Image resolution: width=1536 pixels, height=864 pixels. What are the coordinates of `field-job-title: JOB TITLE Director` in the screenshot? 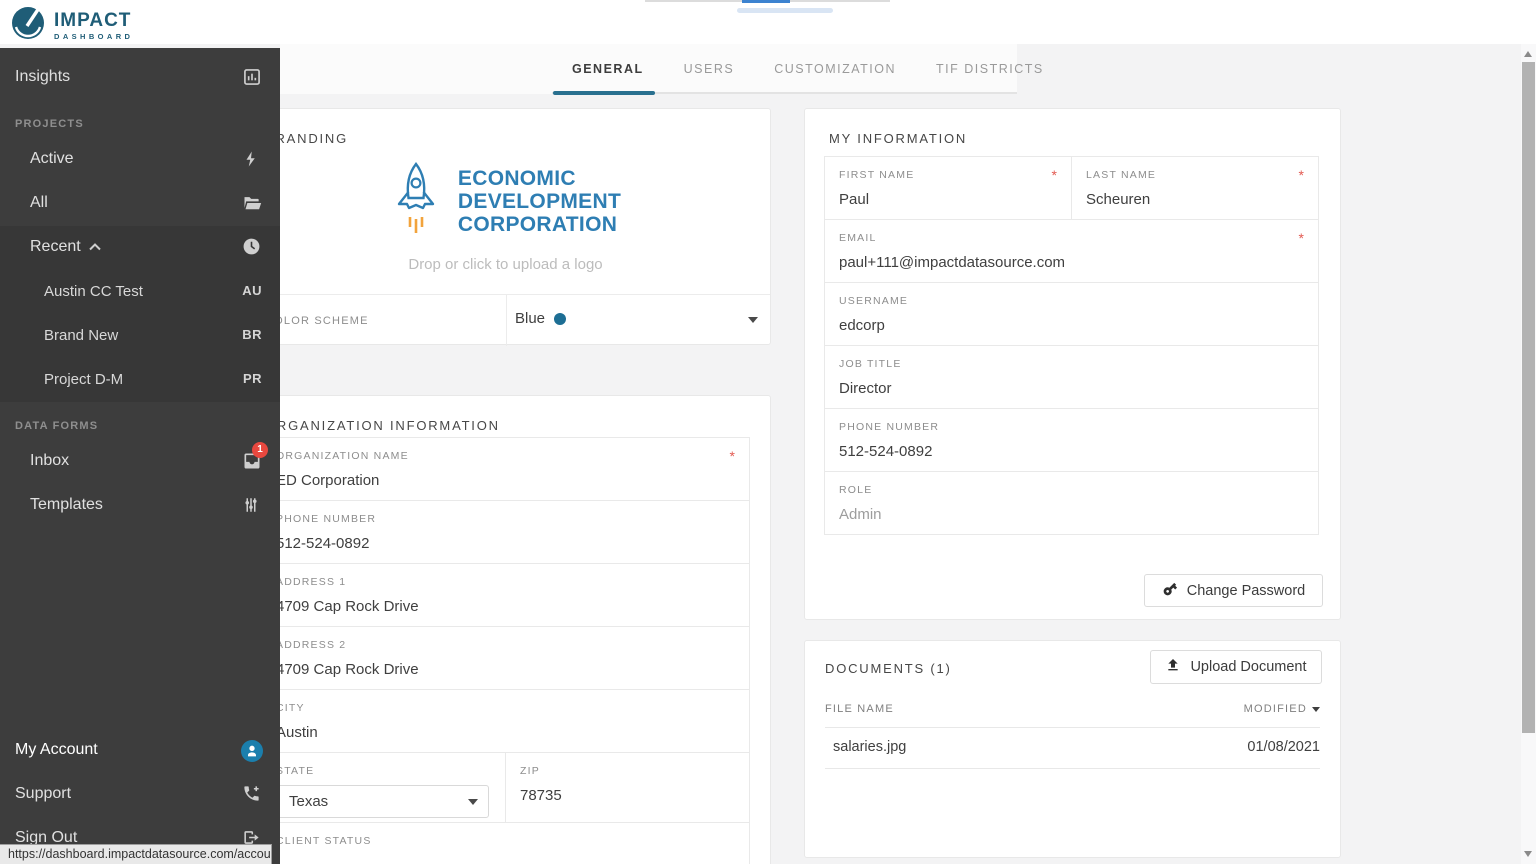 It's located at (1071, 377).